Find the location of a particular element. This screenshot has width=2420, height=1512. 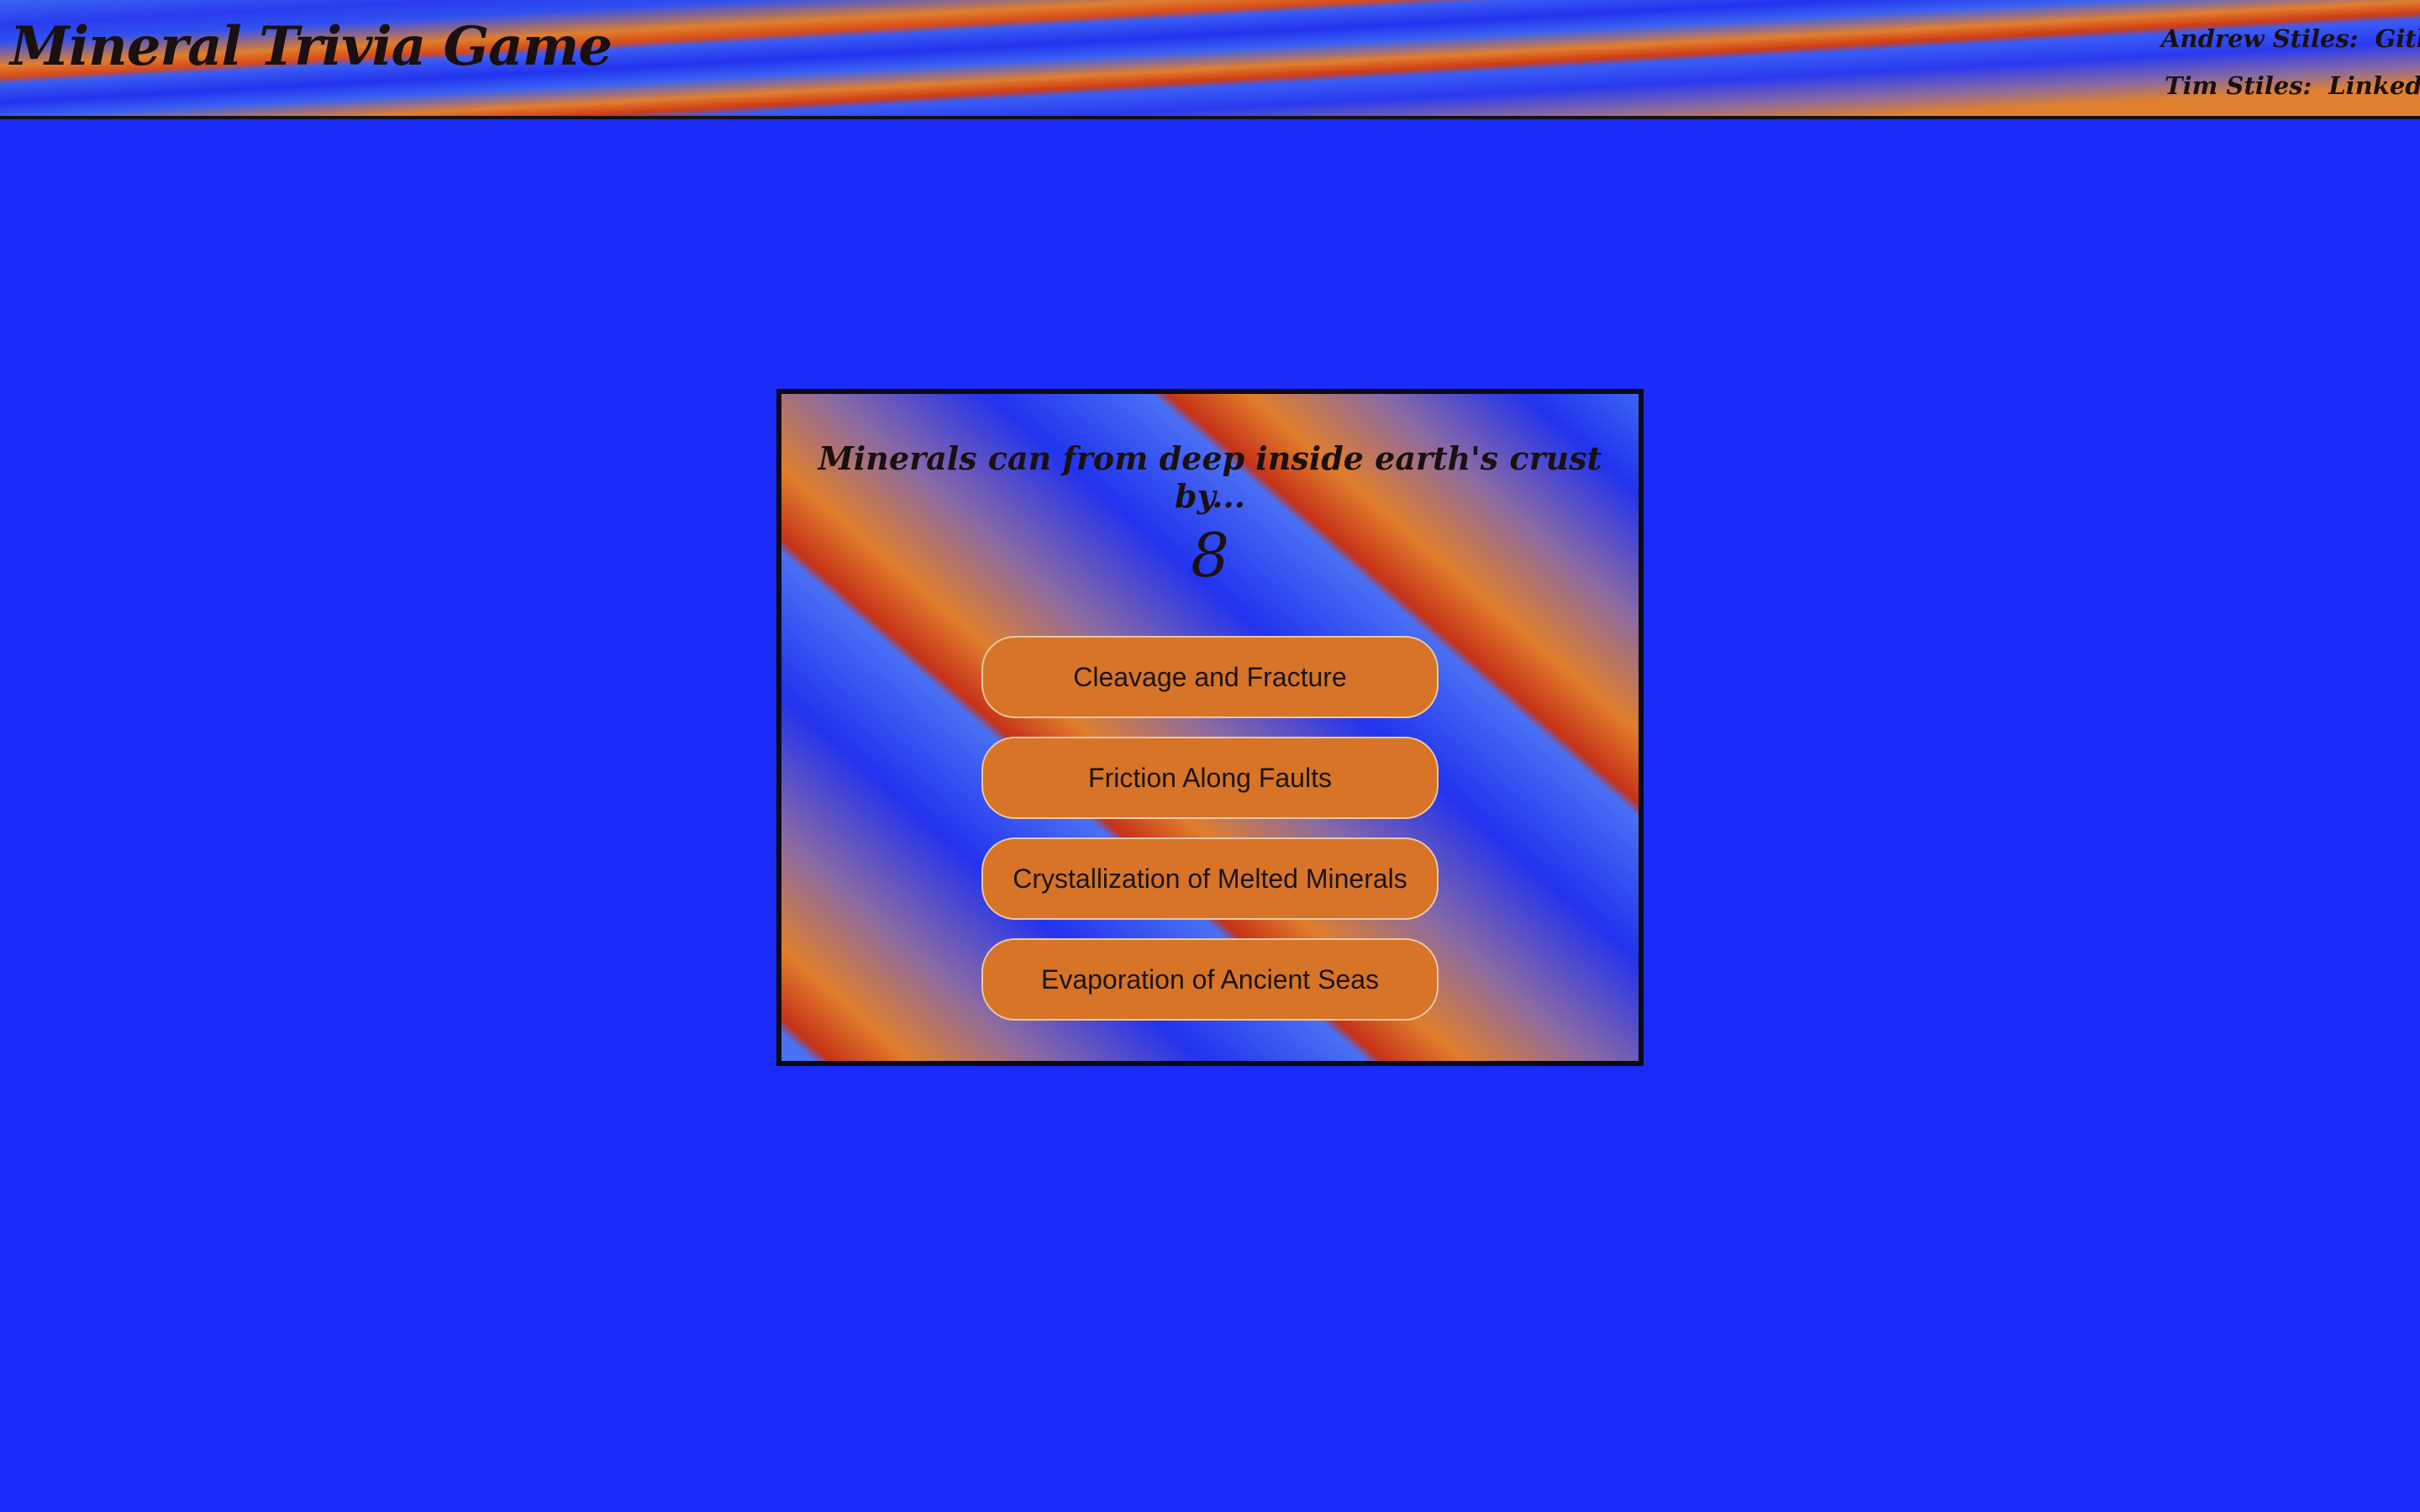

answer-button: Cleavage and Fracture is located at coordinates (1210, 677).